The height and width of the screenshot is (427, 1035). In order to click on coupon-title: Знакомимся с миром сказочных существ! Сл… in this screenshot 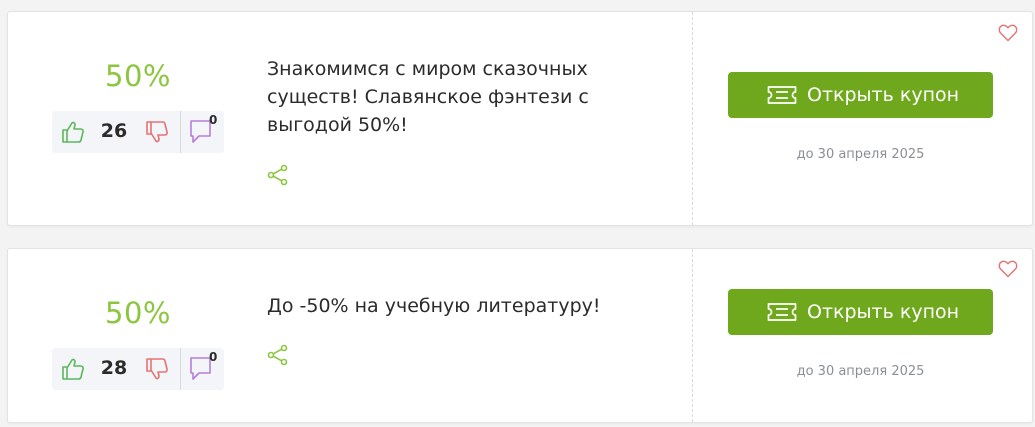, I will do `click(447, 97)`.